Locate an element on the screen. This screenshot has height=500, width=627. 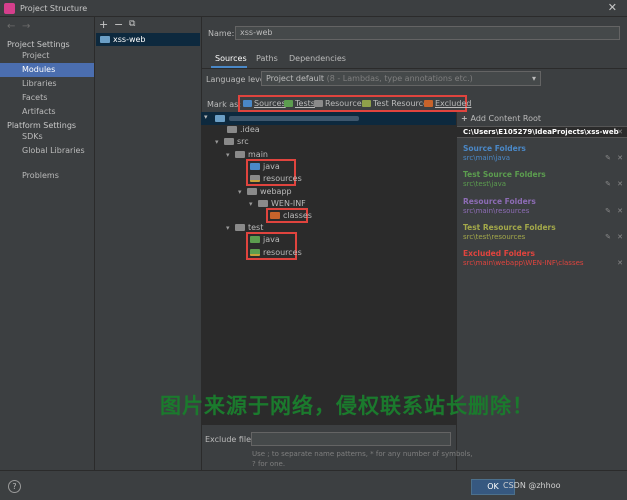
copy-icon: ⧉ is located at coordinates (132, 24).